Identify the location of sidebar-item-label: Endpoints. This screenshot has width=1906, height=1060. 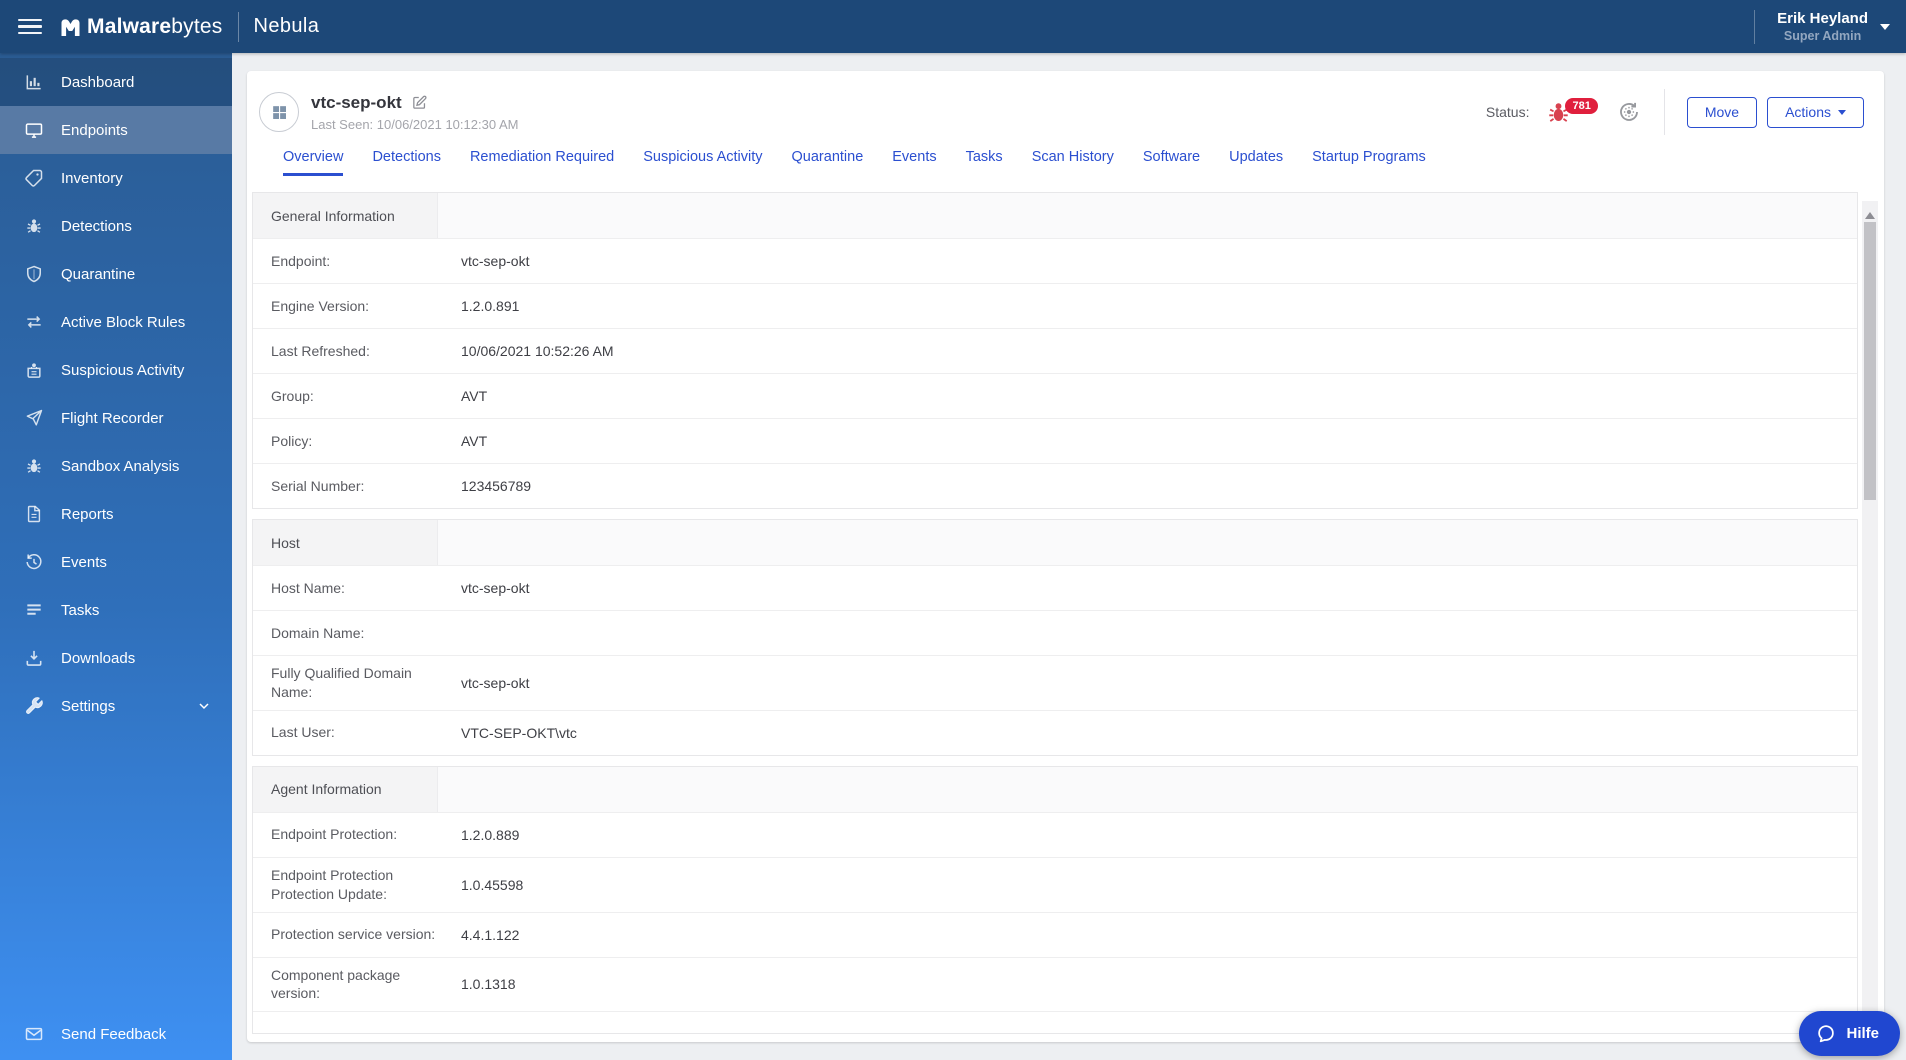
(94, 130).